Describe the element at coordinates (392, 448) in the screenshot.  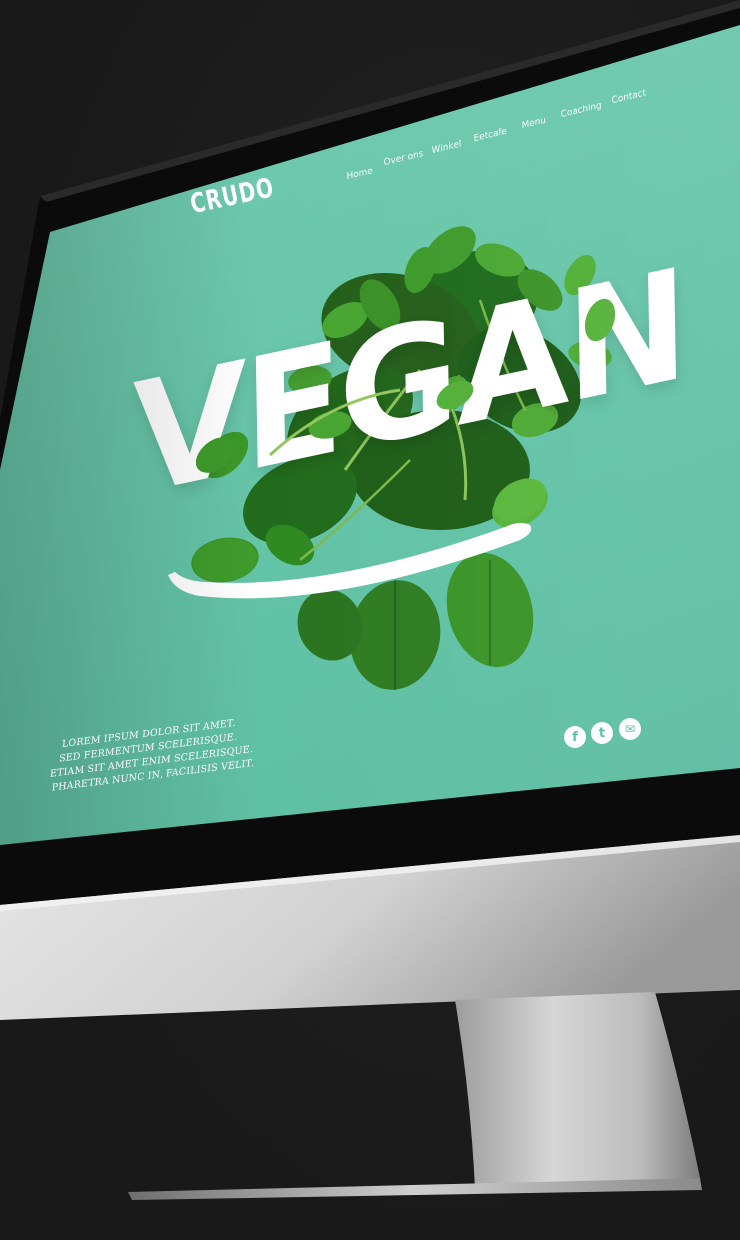
I see `foreground-leaves` at that location.